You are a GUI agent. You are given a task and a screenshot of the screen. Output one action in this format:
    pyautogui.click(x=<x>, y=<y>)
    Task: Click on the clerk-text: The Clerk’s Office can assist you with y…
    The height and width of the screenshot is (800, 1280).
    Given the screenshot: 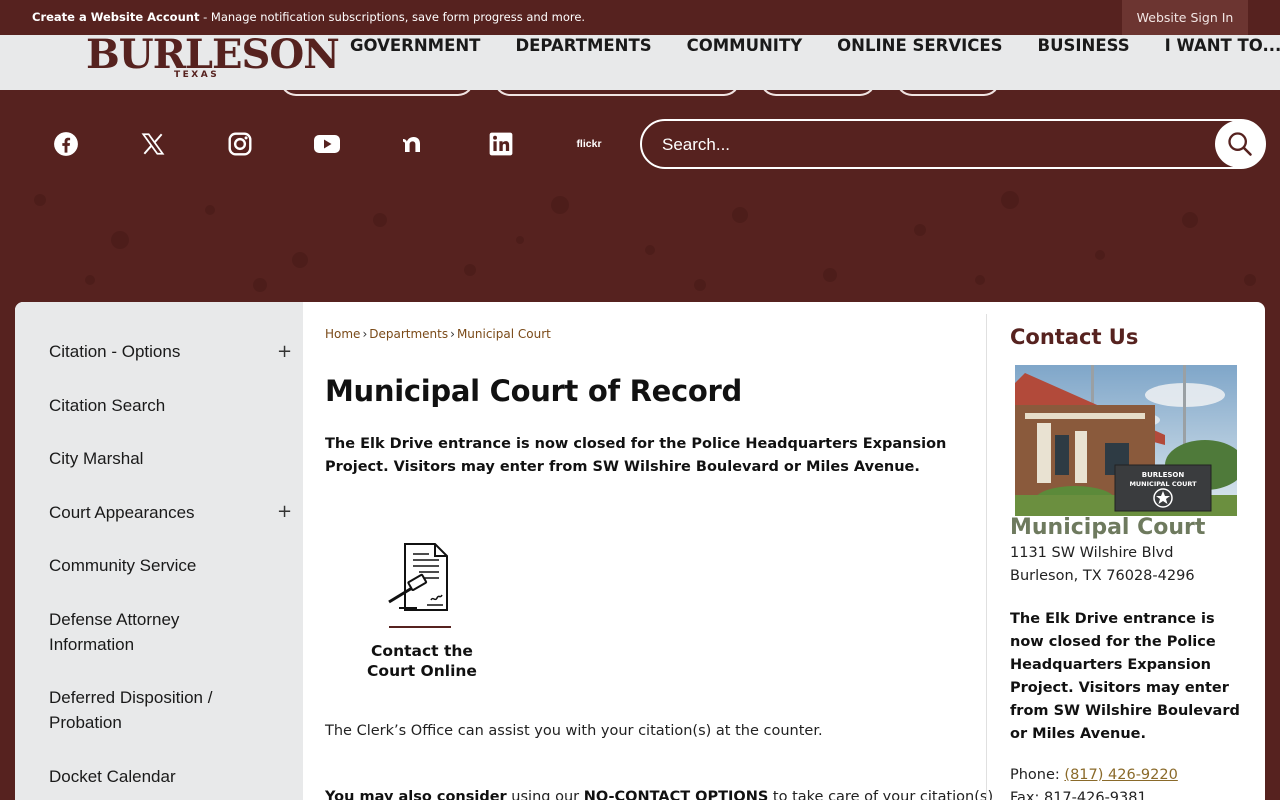 What is the action you would take?
    pyautogui.click(x=574, y=731)
    